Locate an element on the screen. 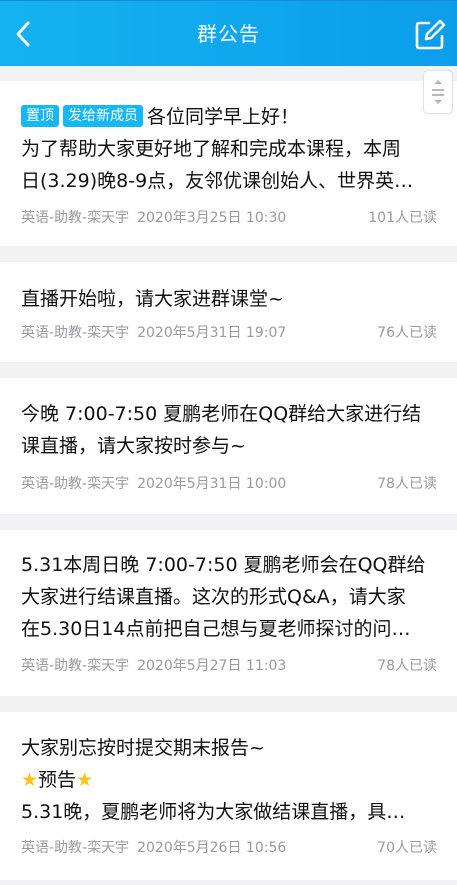  announcement-text: 今晚 7:00-7:50 夏鹏老师在QQ群给大家进行结 is located at coordinates (221, 414).